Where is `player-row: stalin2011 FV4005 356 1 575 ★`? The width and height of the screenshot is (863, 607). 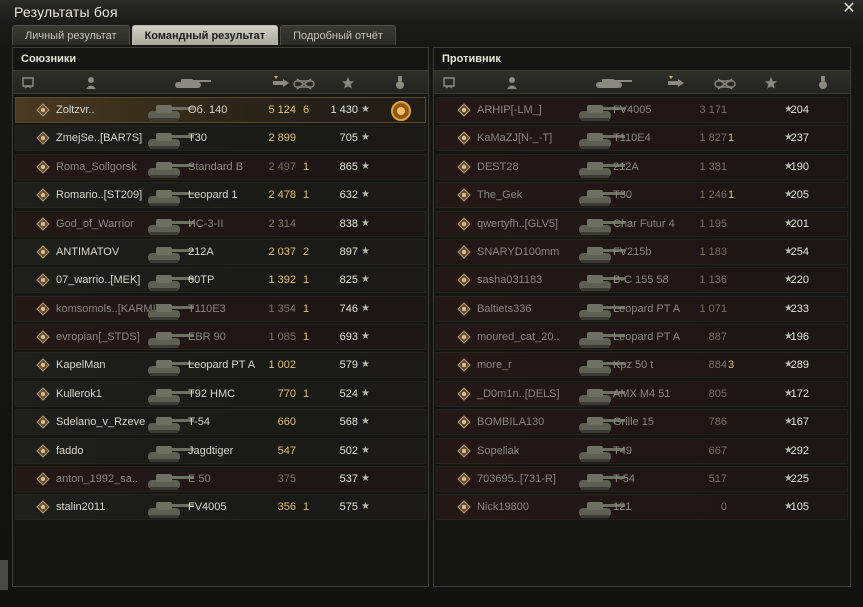 player-row: stalin2011 FV4005 356 1 575 ★ is located at coordinates (220, 507).